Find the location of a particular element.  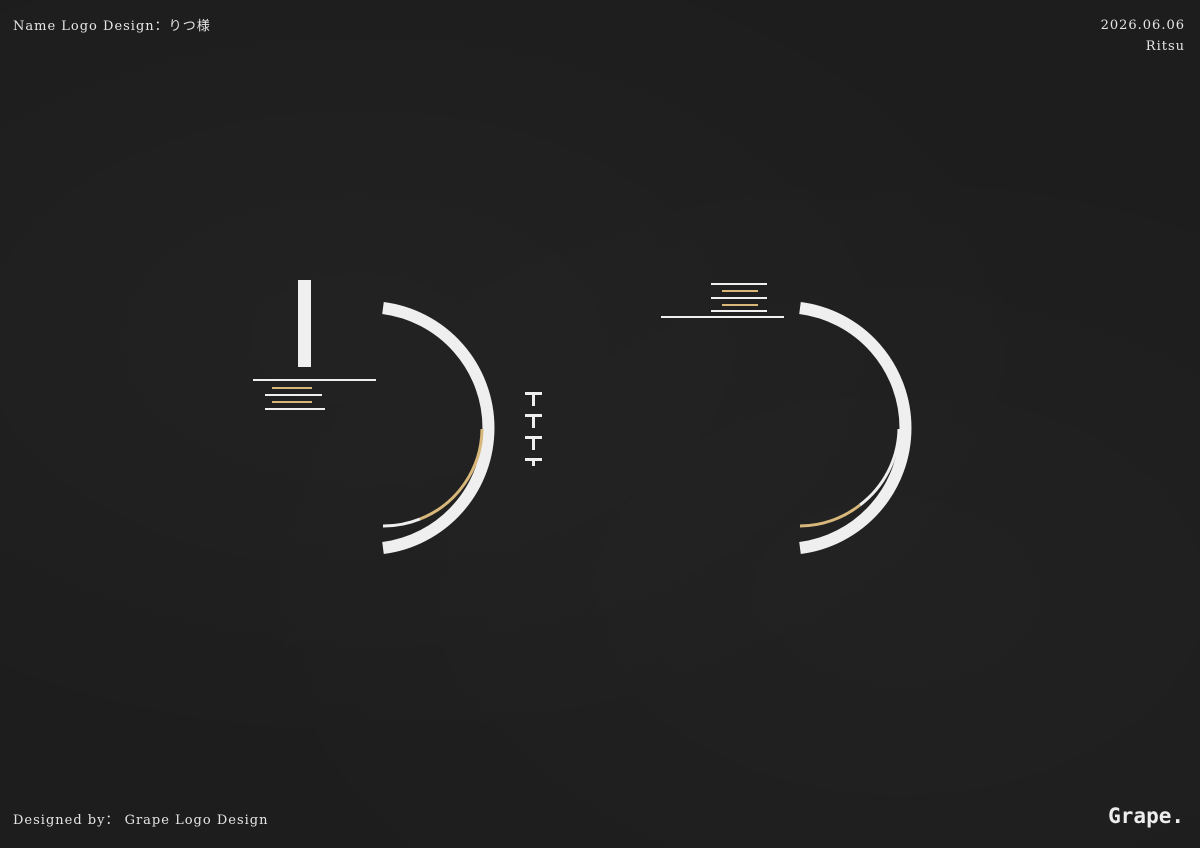

ri-inner-arc-white is located at coordinates (401, 522).